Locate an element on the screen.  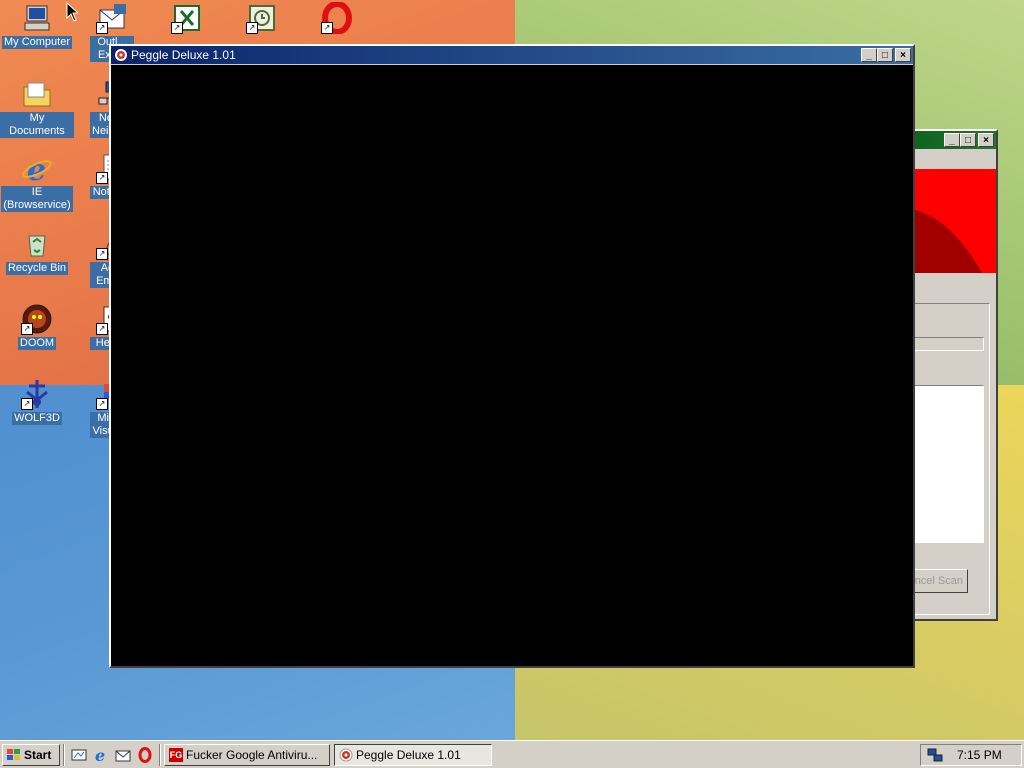
recycle-bin-icon is located at coordinates (37, 244).